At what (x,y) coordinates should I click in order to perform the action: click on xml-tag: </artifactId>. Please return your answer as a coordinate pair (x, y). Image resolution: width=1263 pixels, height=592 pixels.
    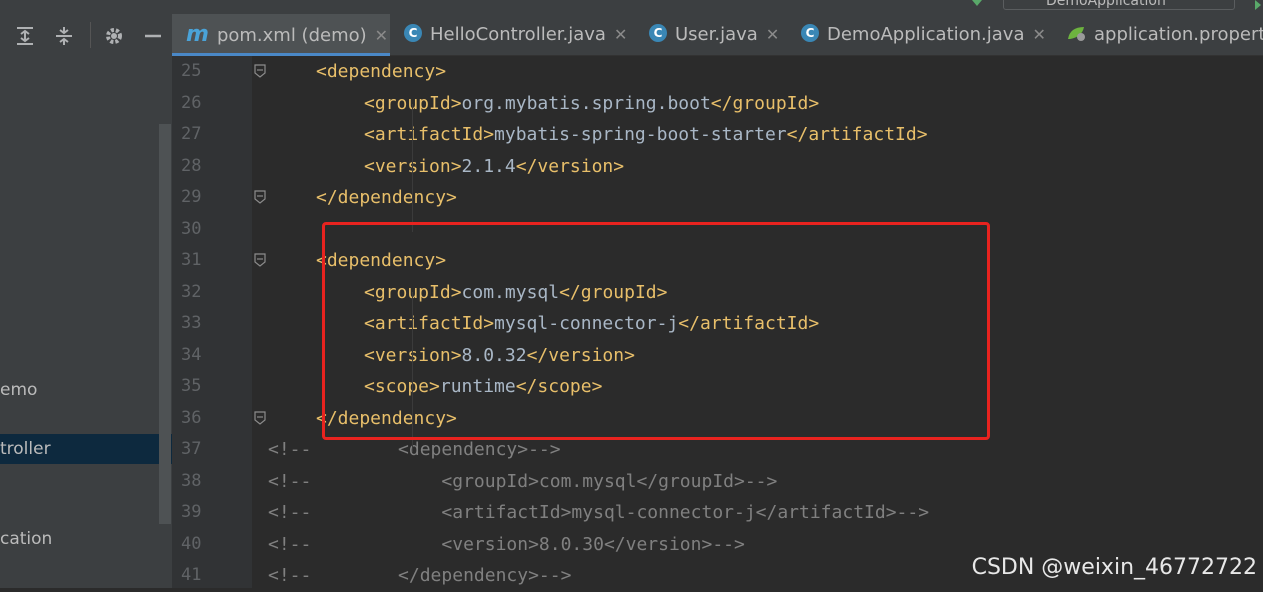
    Looking at the image, I should click on (857, 134).